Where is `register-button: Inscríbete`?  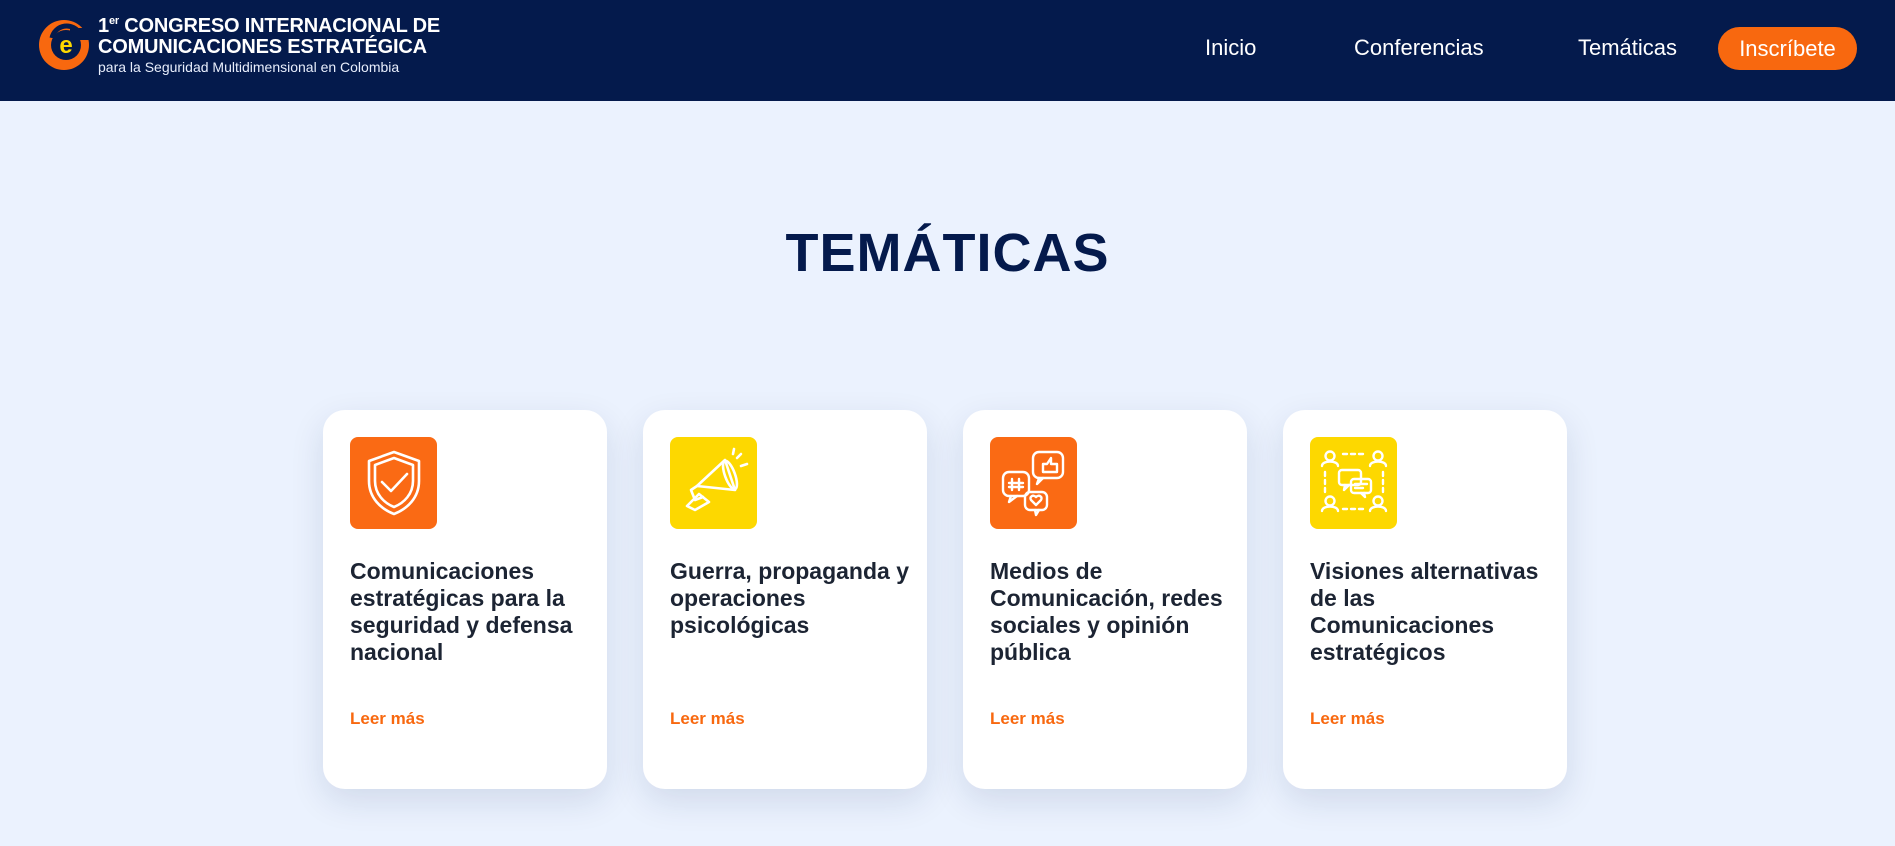 register-button: Inscríbete is located at coordinates (1787, 48).